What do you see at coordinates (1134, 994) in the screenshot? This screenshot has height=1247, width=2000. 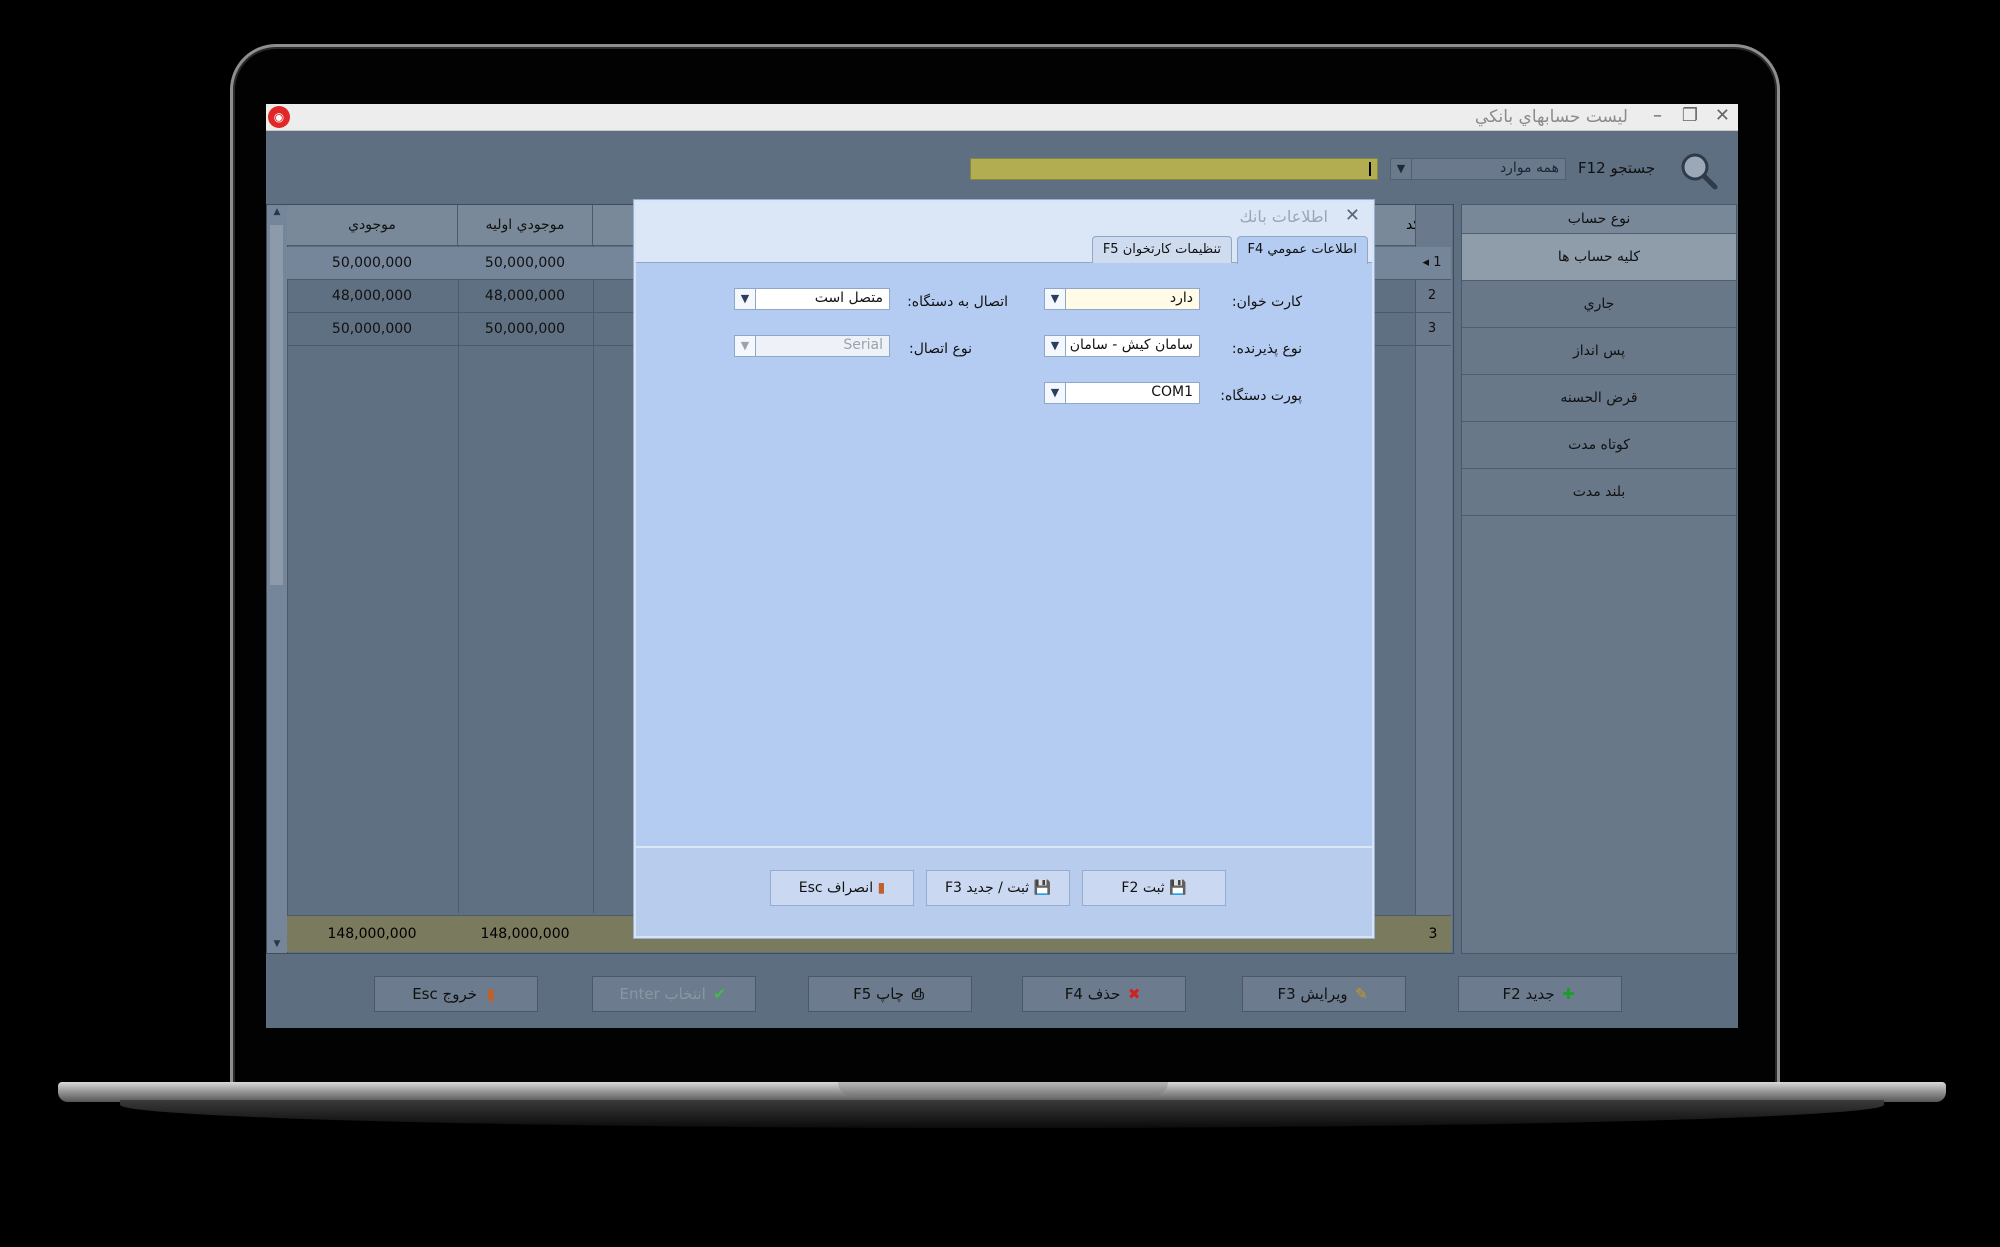 I see `delete-x-icon: ✖` at bounding box center [1134, 994].